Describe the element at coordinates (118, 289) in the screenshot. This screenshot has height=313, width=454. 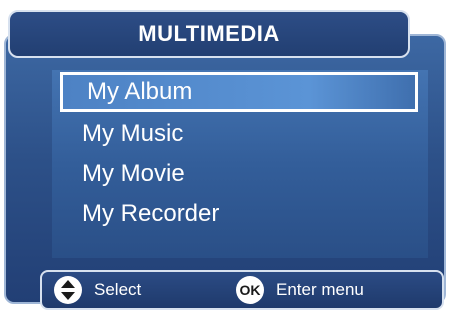
I see `select-label: Select` at that location.